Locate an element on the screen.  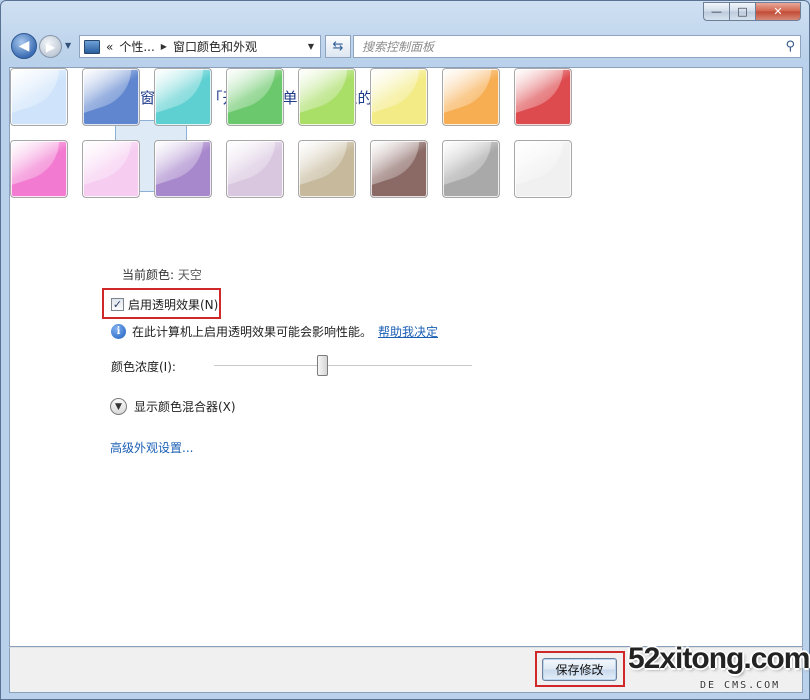
control-panel-icon is located at coordinates (92, 46).